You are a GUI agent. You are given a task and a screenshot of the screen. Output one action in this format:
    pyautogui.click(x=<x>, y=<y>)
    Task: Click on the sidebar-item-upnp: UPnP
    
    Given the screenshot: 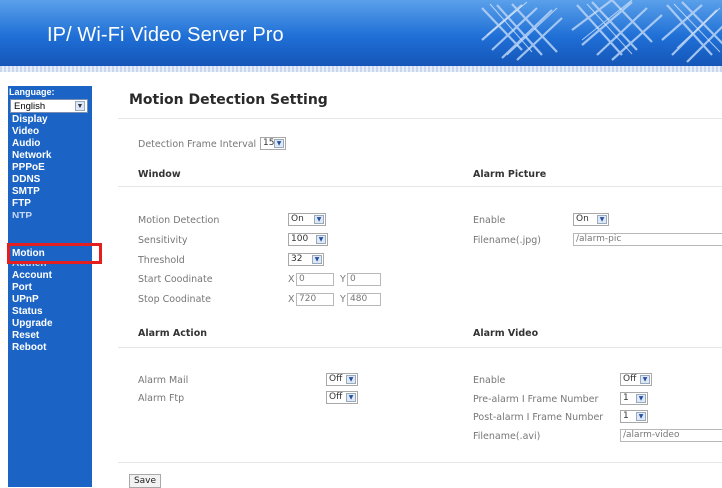 What is the action you would take?
    pyautogui.click(x=50, y=300)
    